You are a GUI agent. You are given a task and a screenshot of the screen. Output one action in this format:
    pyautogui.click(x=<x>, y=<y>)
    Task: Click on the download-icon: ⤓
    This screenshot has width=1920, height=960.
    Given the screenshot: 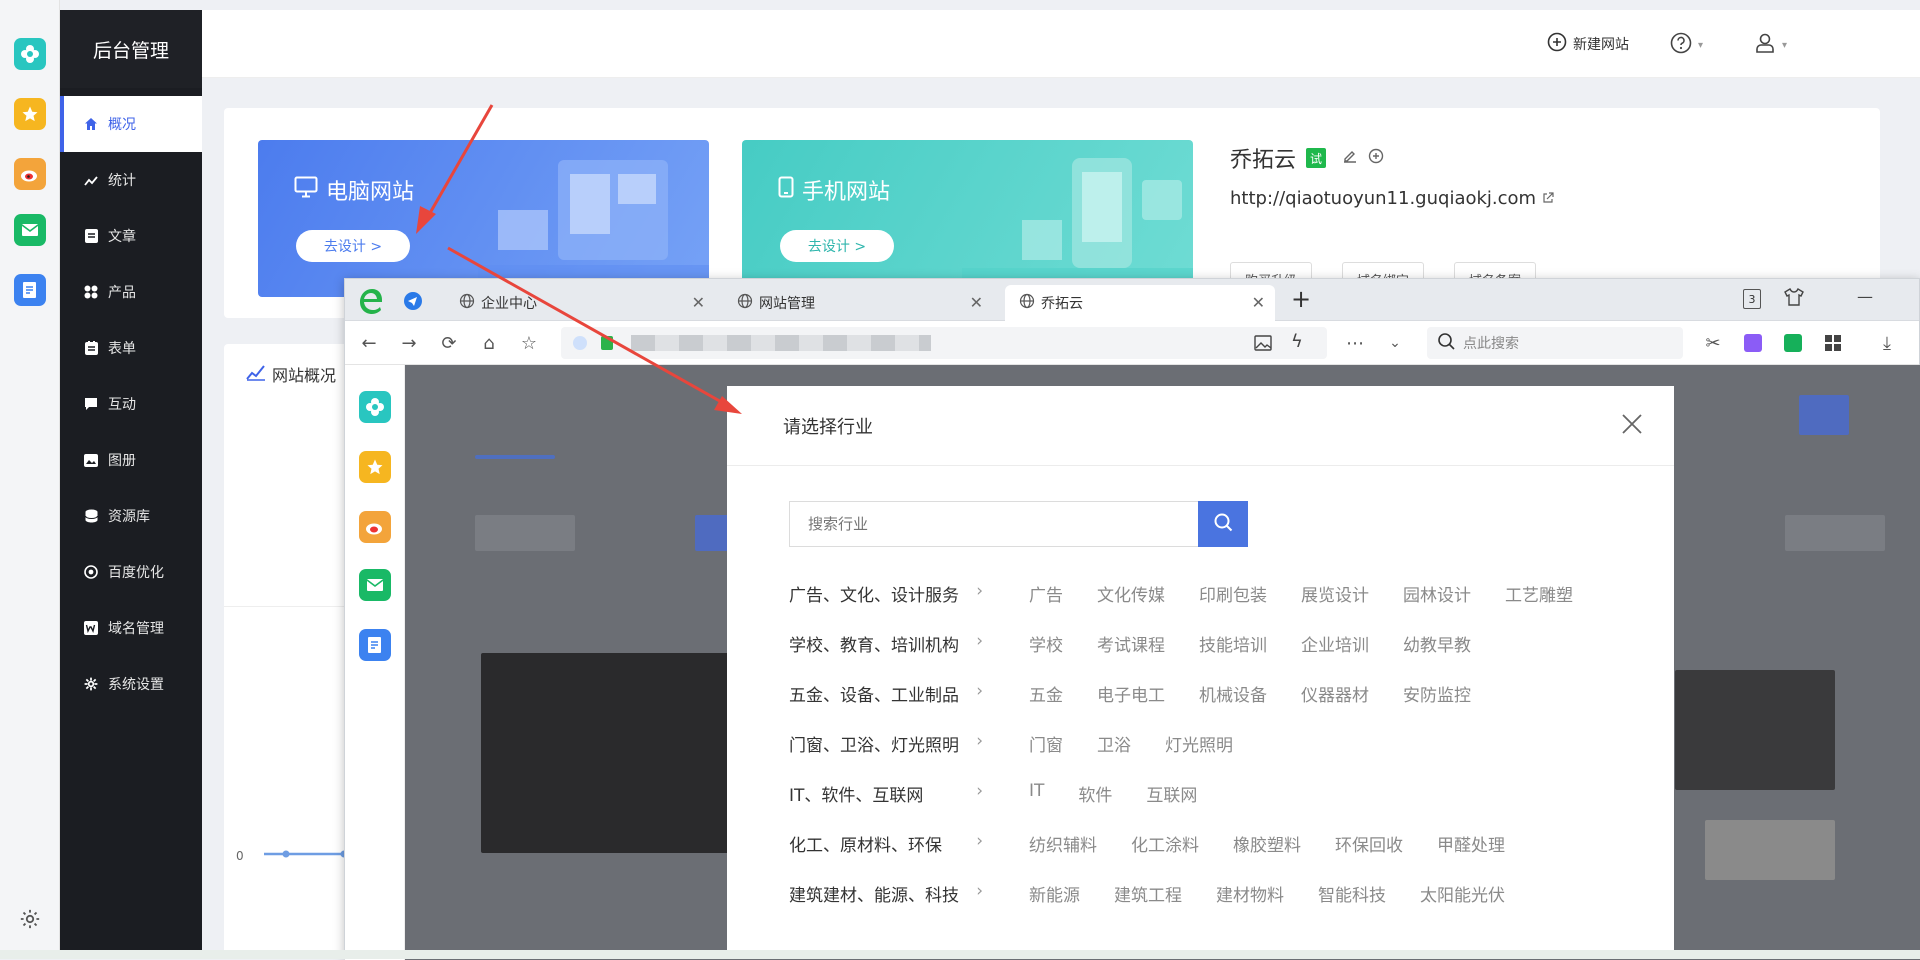 What is the action you would take?
    pyautogui.click(x=1887, y=343)
    